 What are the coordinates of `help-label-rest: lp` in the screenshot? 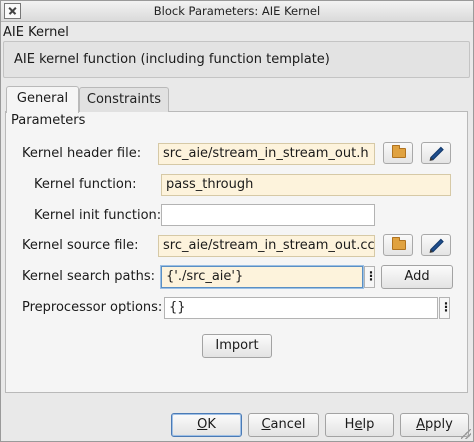 It's located at (368, 424).